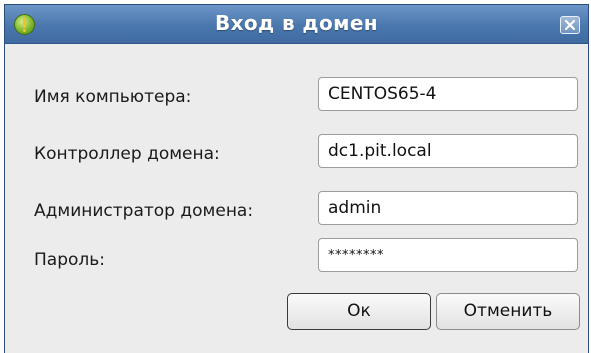 The width and height of the screenshot is (591, 353). I want to click on domain-controller-label: Контроллер домена:, so click(127, 154).